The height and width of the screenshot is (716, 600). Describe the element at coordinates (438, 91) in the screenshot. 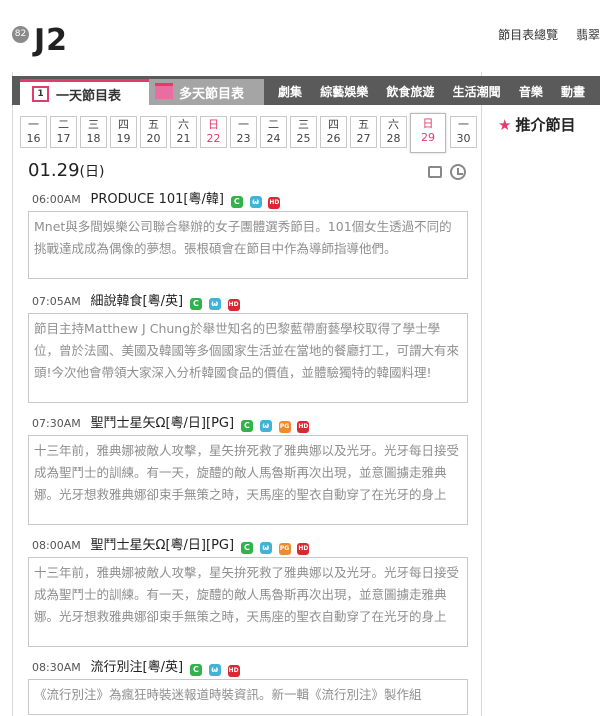

I see `category-links: 劇集 綜藝娛樂 飲食旅遊 生活潮聞 音樂 動畫` at that location.